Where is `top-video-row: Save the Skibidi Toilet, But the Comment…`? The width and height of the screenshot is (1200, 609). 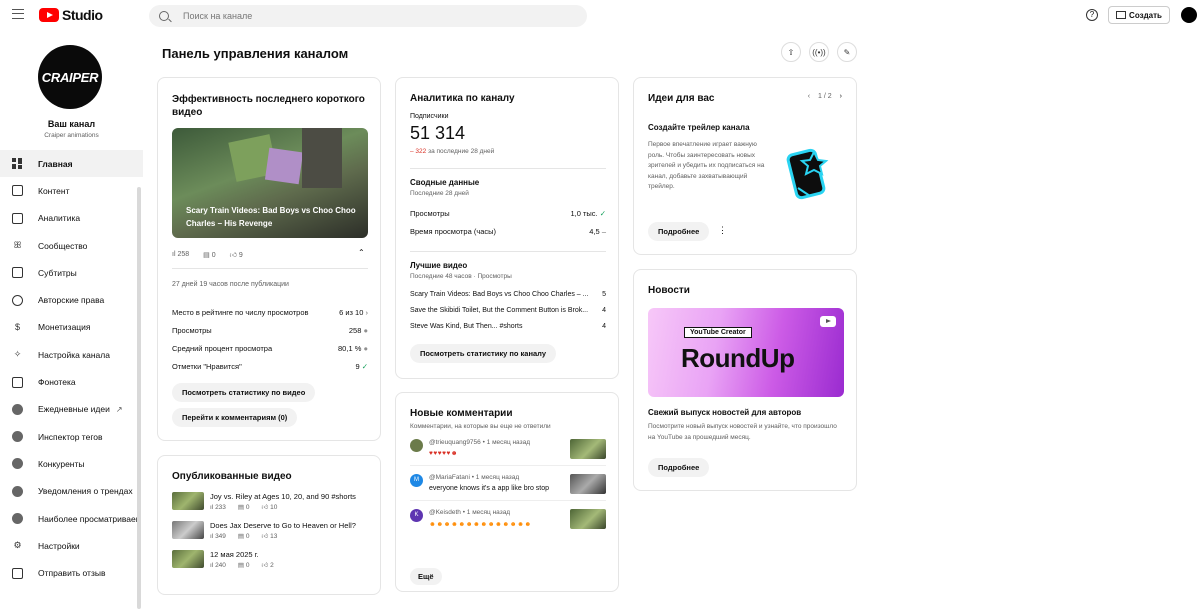
top-video-row: Save the Skibidi Toilet, But the Comment… is located at coordinates (508, 310).